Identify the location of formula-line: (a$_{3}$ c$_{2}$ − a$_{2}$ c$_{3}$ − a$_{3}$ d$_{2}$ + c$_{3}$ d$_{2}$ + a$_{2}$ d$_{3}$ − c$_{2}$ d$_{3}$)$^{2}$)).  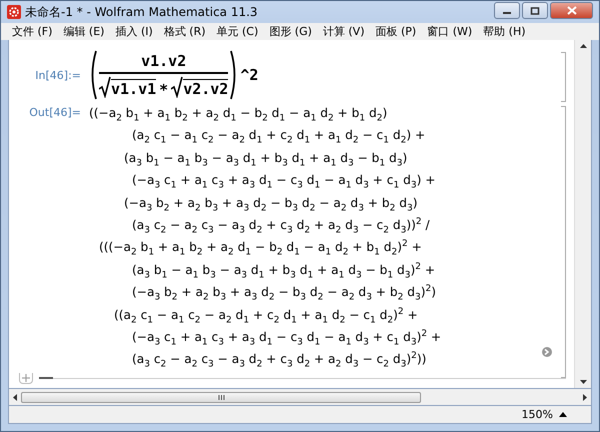
(279, 360).